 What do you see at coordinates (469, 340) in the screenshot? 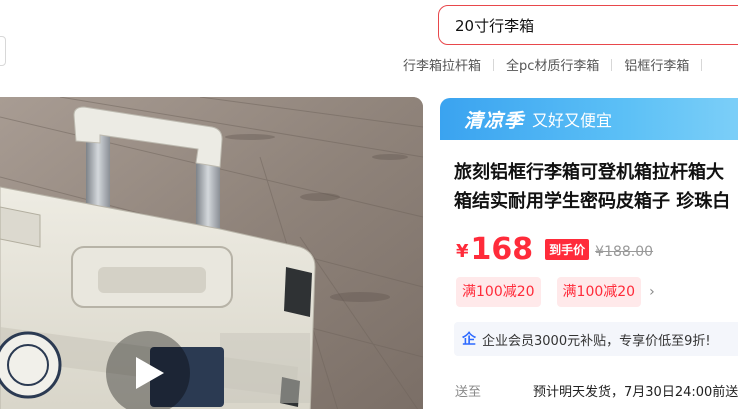
I see `enterprise-icon: 企` at bounding box center [469, 340].